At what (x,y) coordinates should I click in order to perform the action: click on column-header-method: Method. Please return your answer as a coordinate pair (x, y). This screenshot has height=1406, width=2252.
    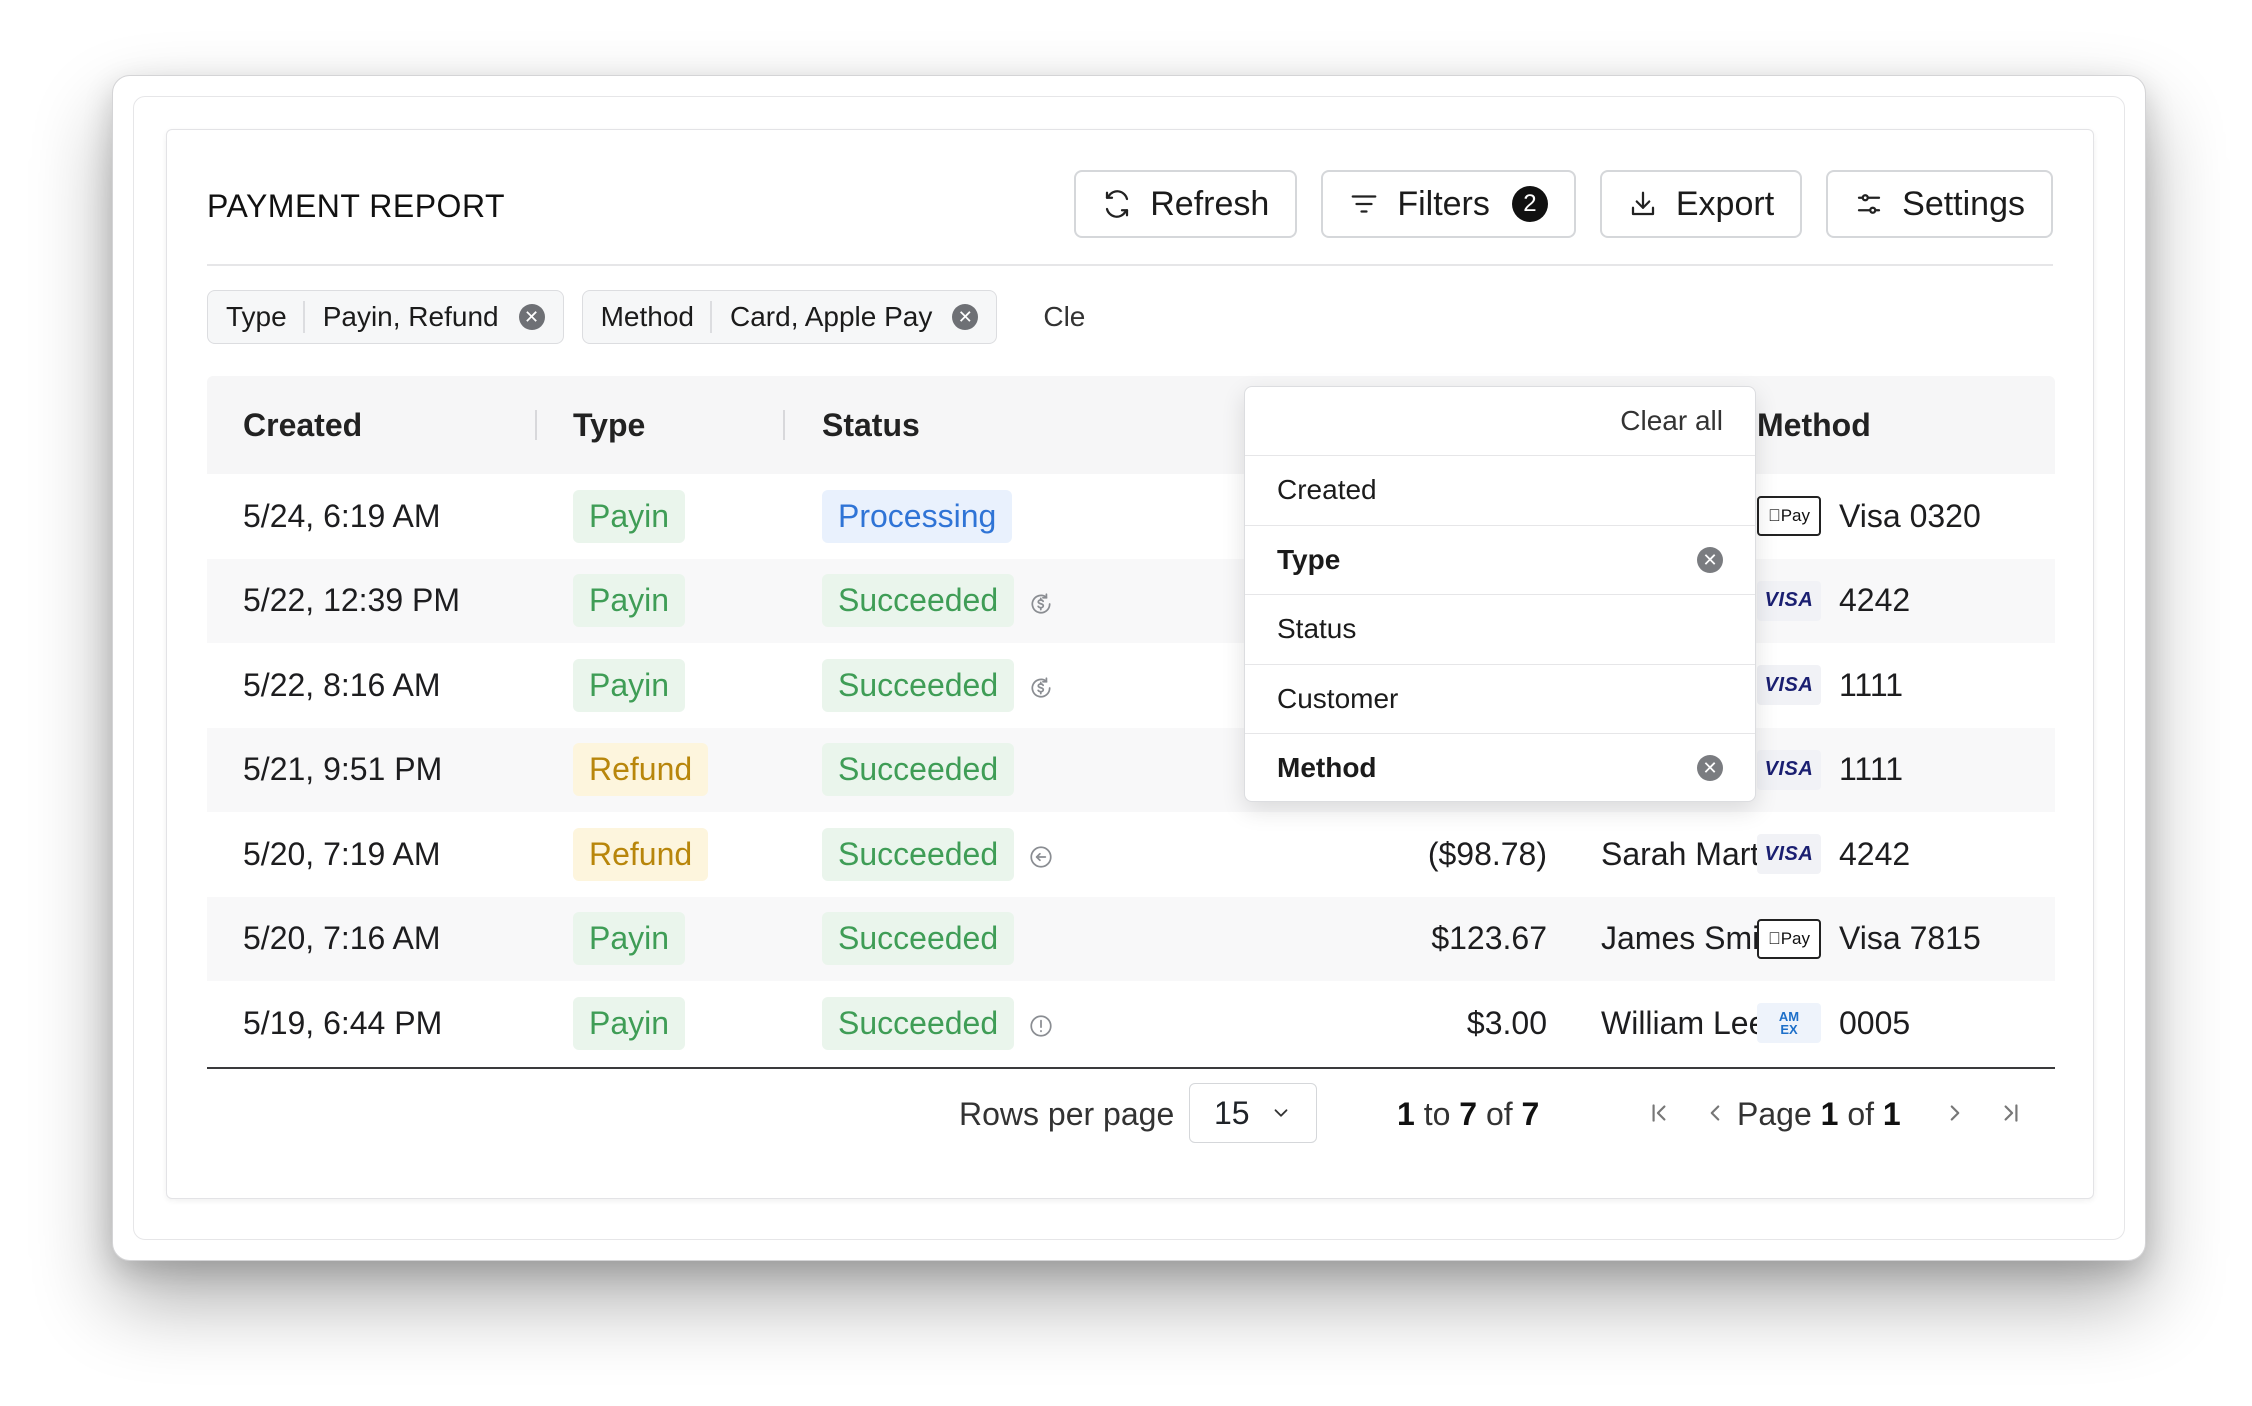
    Looking at the image, I should click on (1814, 425).